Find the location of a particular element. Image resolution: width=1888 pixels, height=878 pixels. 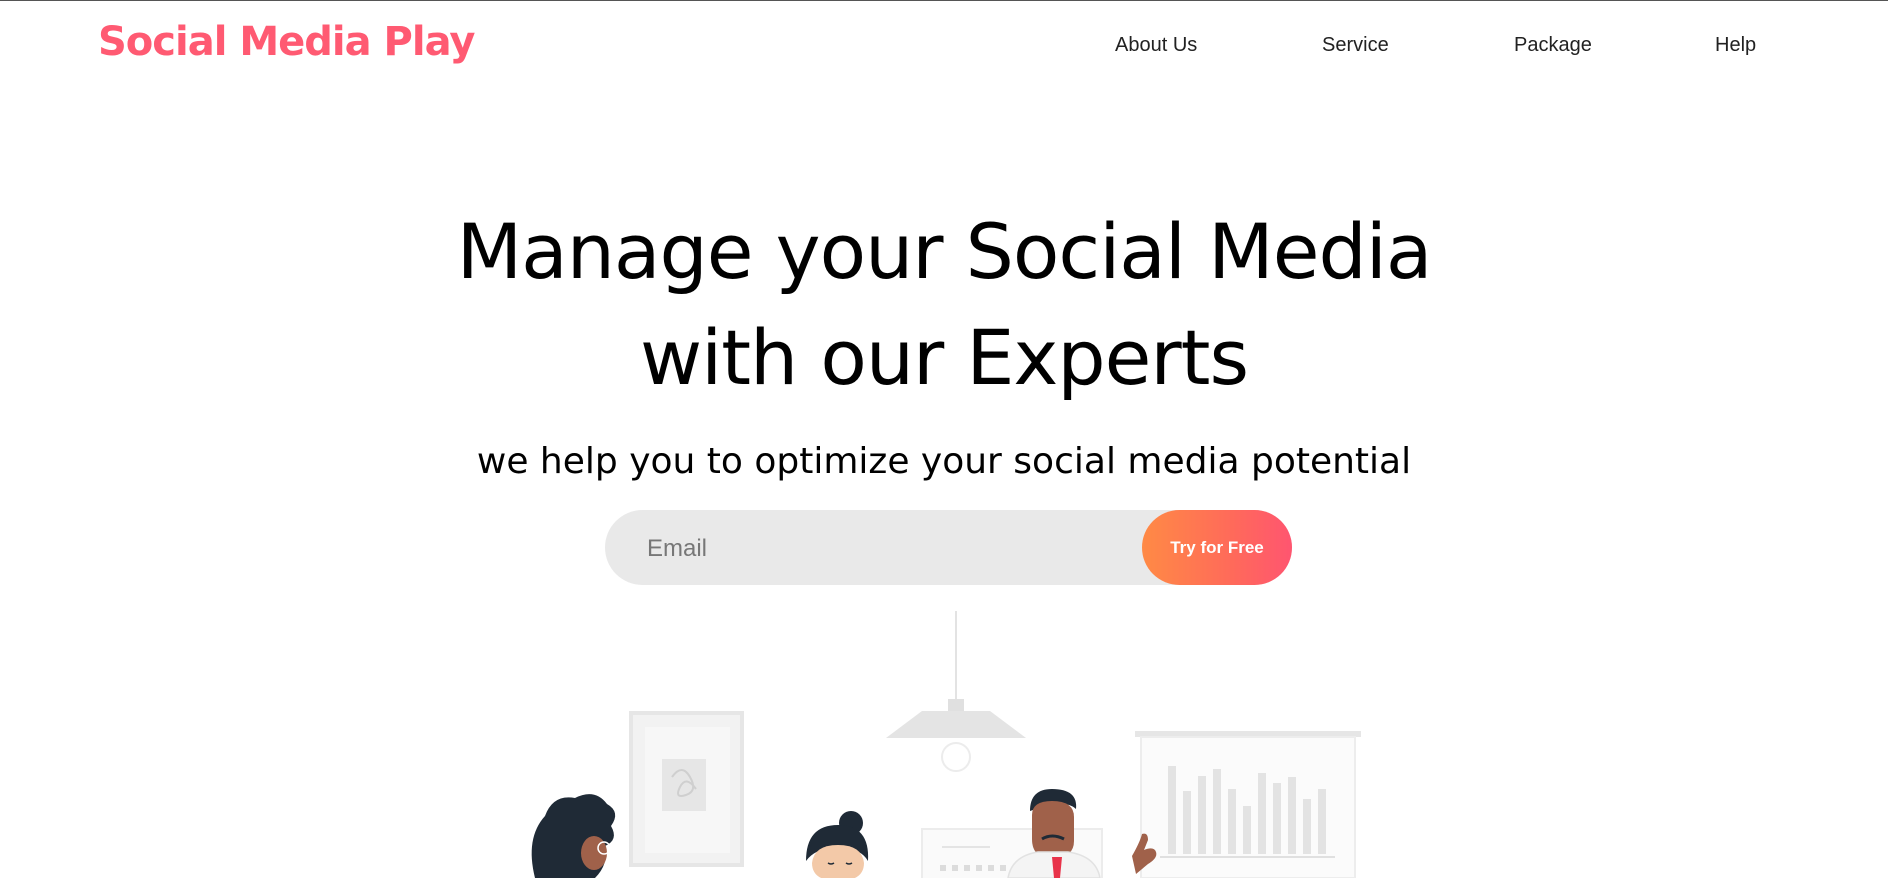

nav-item-help: Help is located at coordinates (1735, 45).